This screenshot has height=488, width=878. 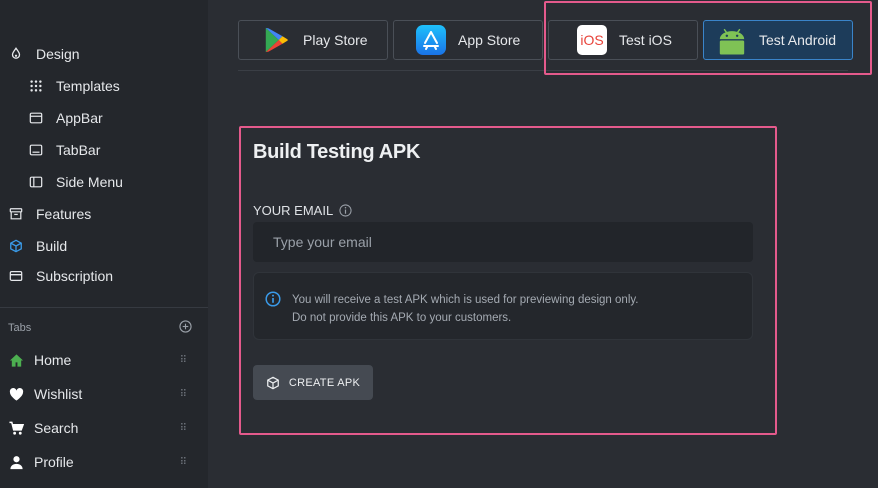 What do you see at coordinates (75, 276) in the screenshot?
I see `sidebar-item-label: Subscription` at bounding box center [75, 276].